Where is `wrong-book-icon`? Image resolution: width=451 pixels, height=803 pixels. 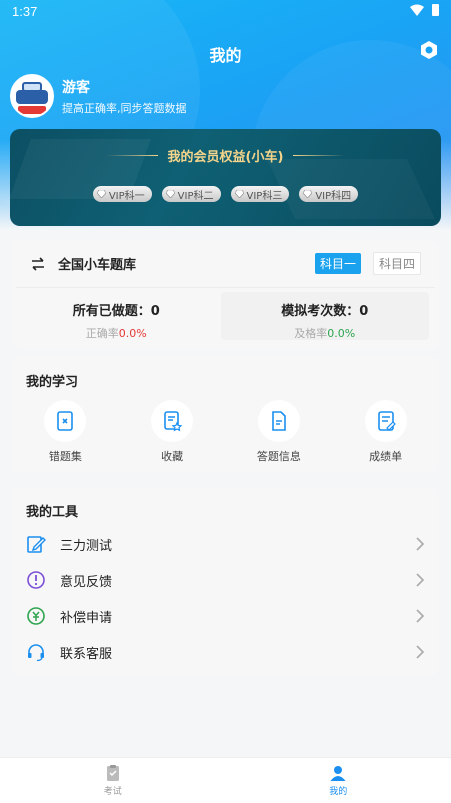 wrong-book-icon is located at coordinates (65, 421).